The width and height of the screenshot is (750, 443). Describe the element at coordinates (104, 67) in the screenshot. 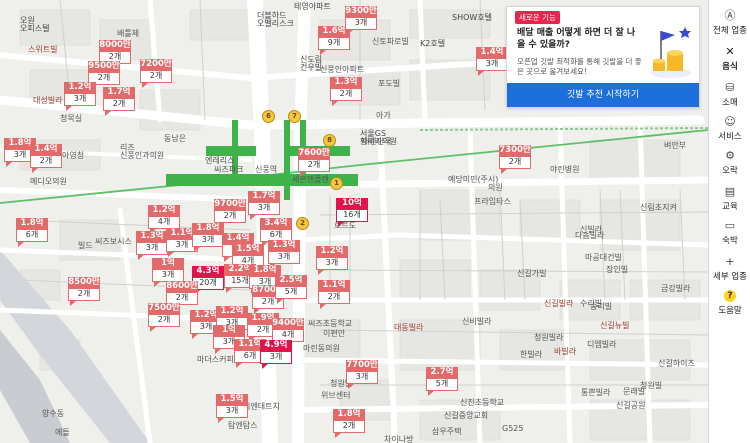

I see `price-pin-price: 9500만` at that location.